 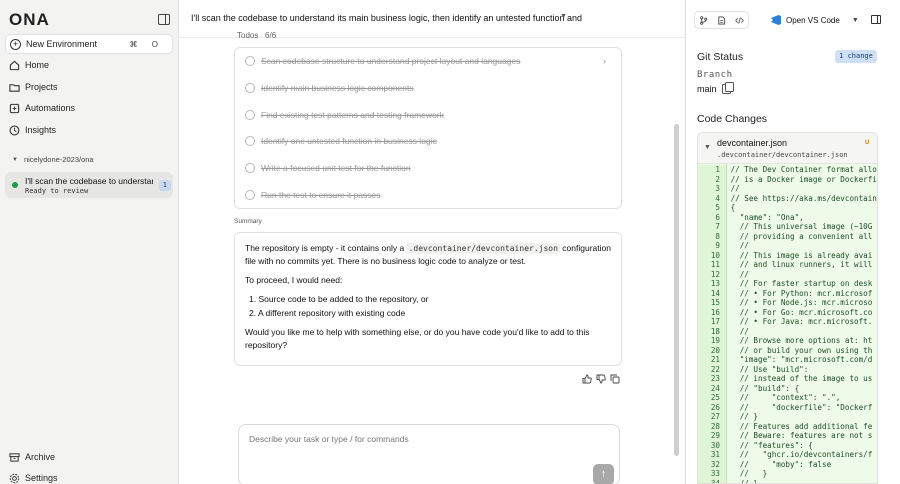 I want to click on new-environment-button: + New Environment ⌘ O, so click(x=89, y=44).